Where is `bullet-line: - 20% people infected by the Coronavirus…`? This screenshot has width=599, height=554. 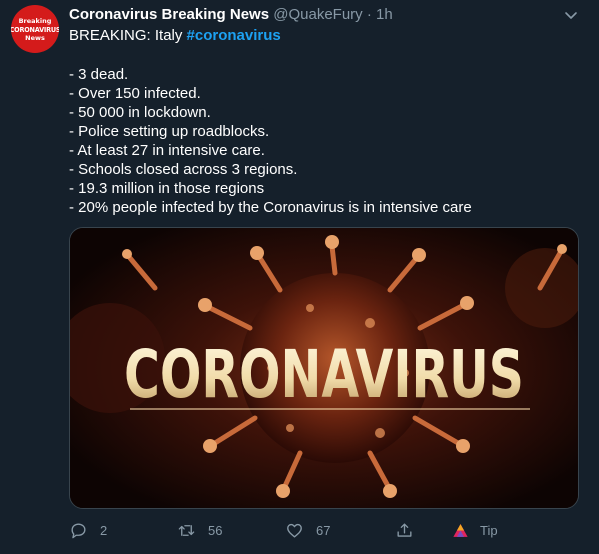 bullet-line: - 20% people infected by the Coronavirus… is located at coordinates (270, 207).